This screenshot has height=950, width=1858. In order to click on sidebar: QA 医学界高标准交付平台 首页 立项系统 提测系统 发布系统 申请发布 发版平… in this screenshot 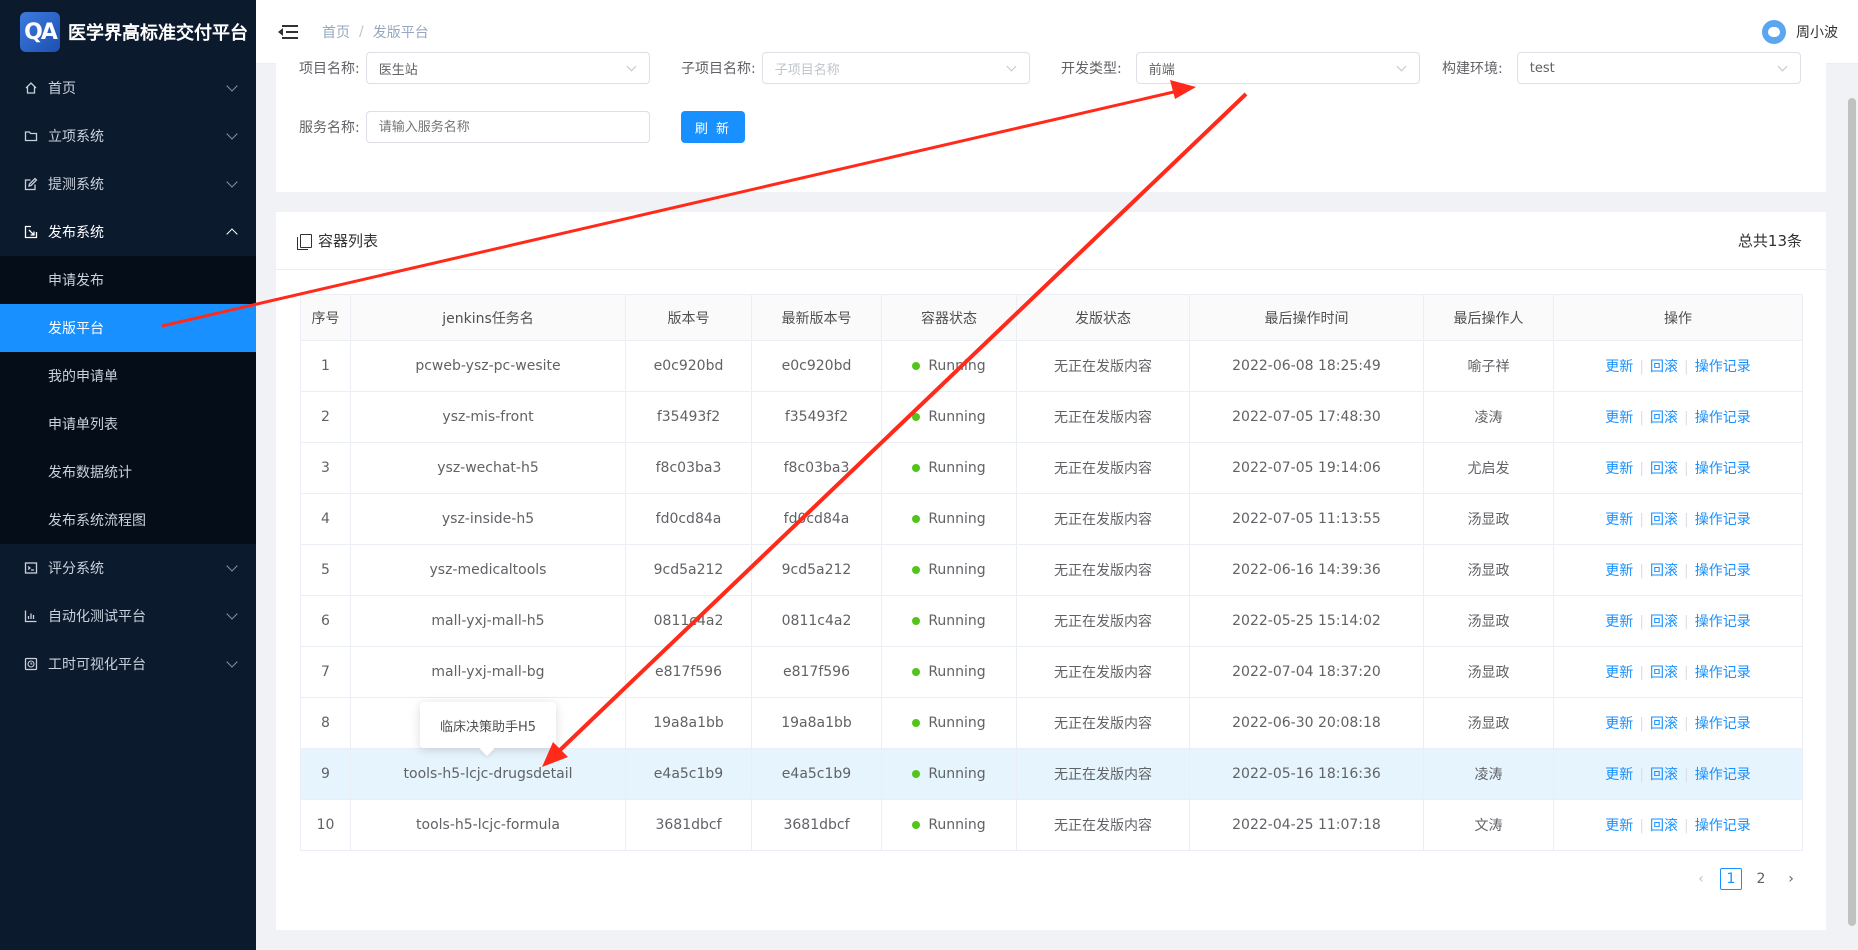, I will do `click(128, 475)`.